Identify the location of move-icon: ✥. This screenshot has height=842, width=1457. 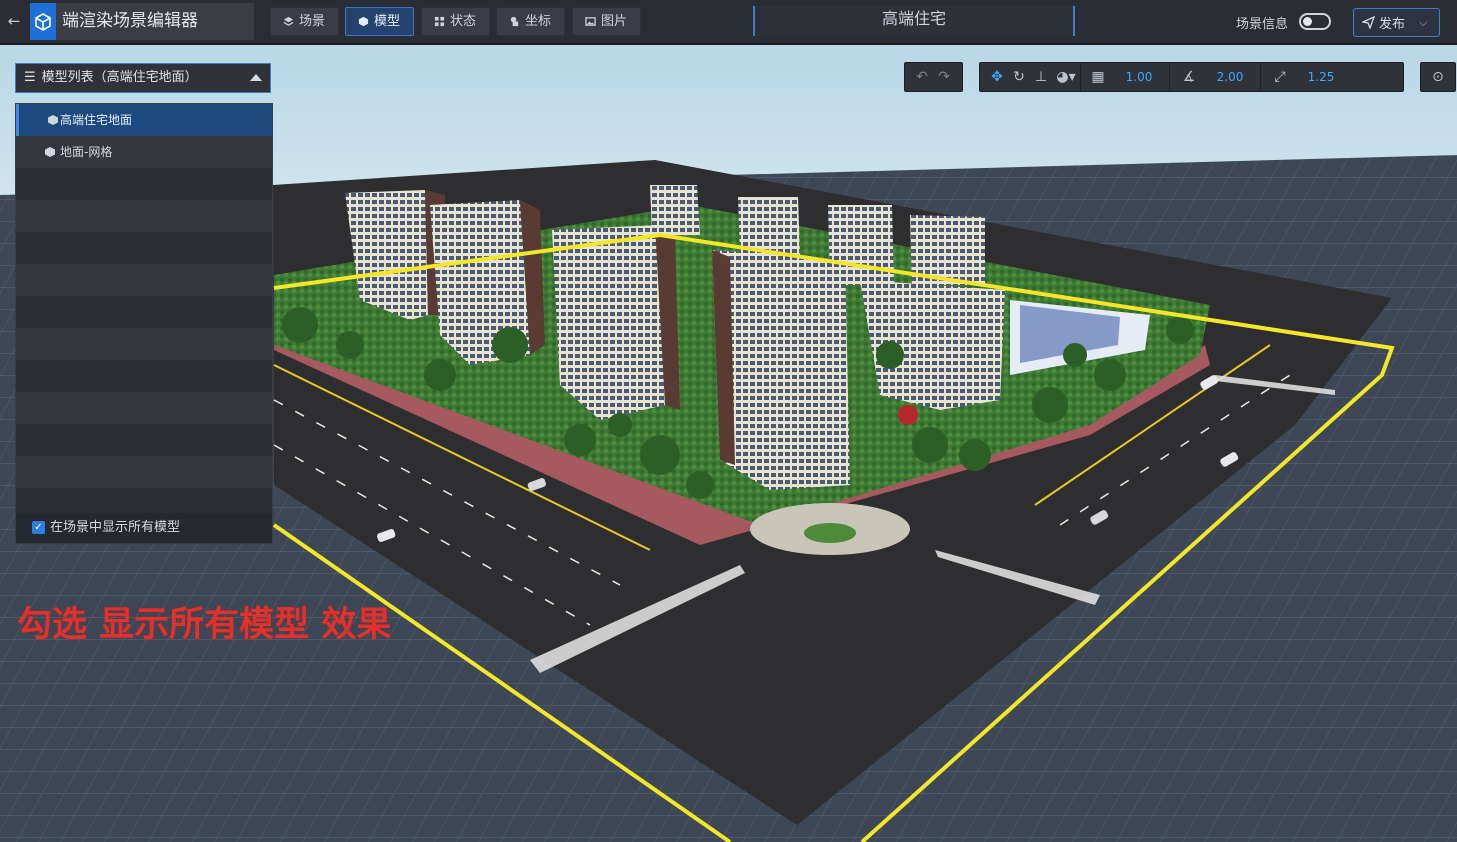
(997, 77).